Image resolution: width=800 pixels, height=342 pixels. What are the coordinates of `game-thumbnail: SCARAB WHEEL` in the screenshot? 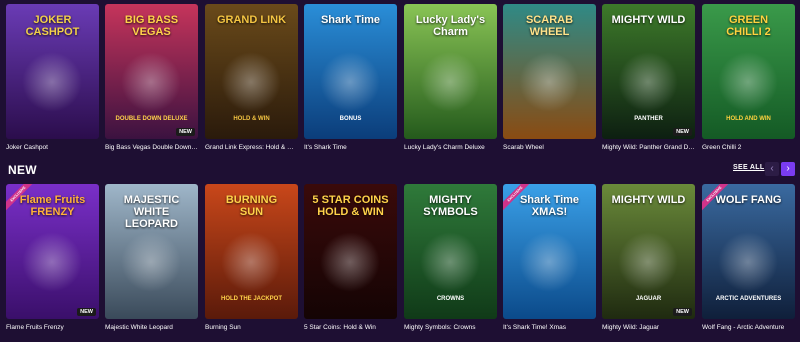 It's located at (549, 71).